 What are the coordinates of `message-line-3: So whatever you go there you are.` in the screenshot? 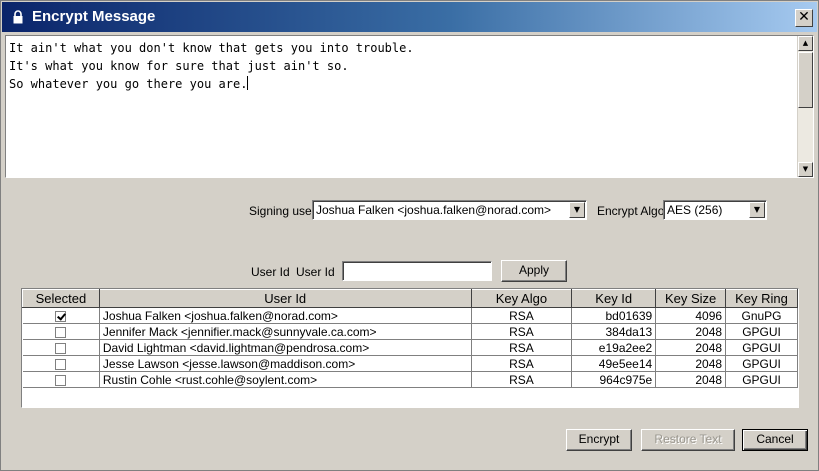 It's located at (128, 84).